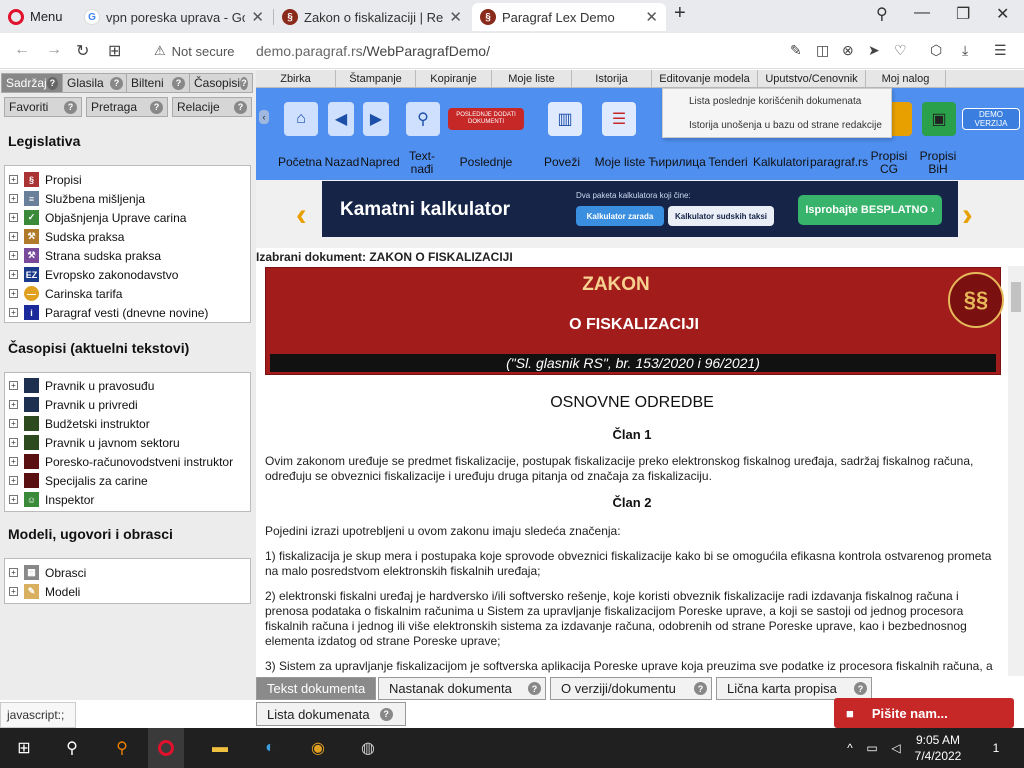  I want to click on opera-taskbar-icon, so click(166, 748).